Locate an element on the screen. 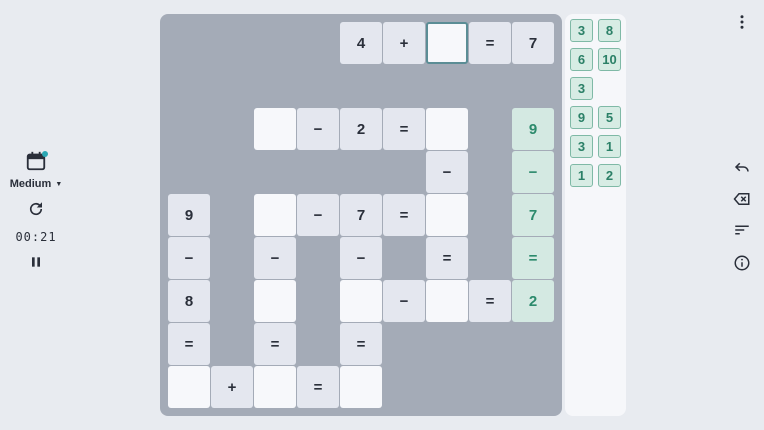 The width and height of the screenshot is (764, 430). caret-down-icon: ▼ is located at coordinates (59, 184).